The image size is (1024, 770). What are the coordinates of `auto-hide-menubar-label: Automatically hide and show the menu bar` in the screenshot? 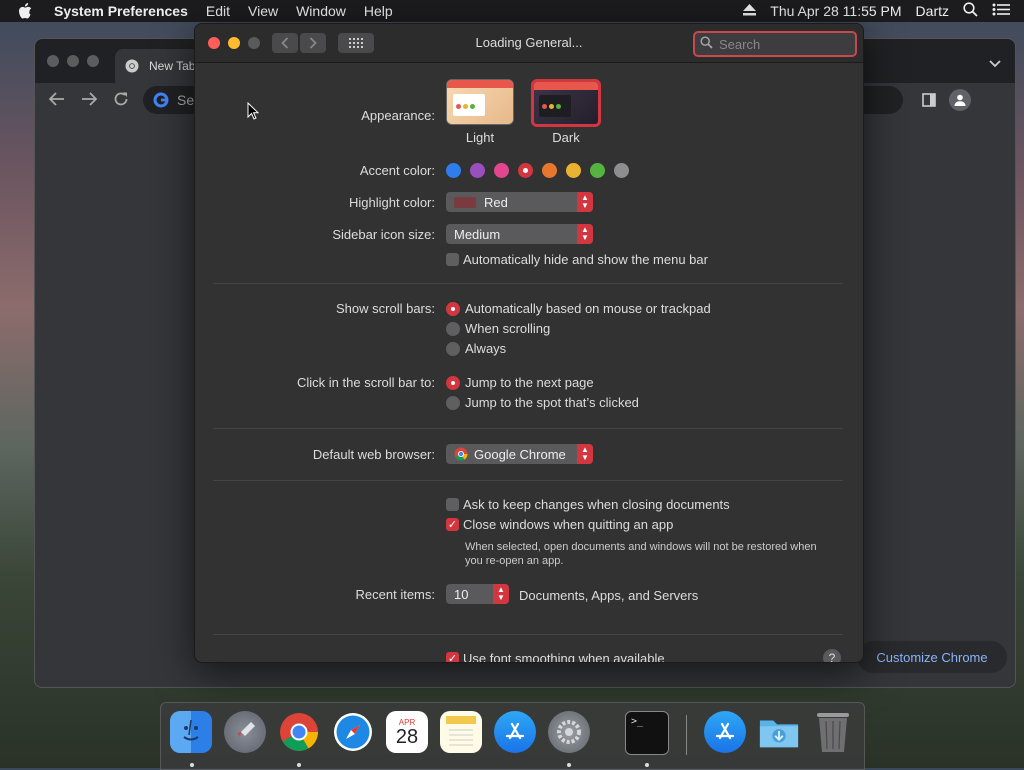 It's located at (585, 259).